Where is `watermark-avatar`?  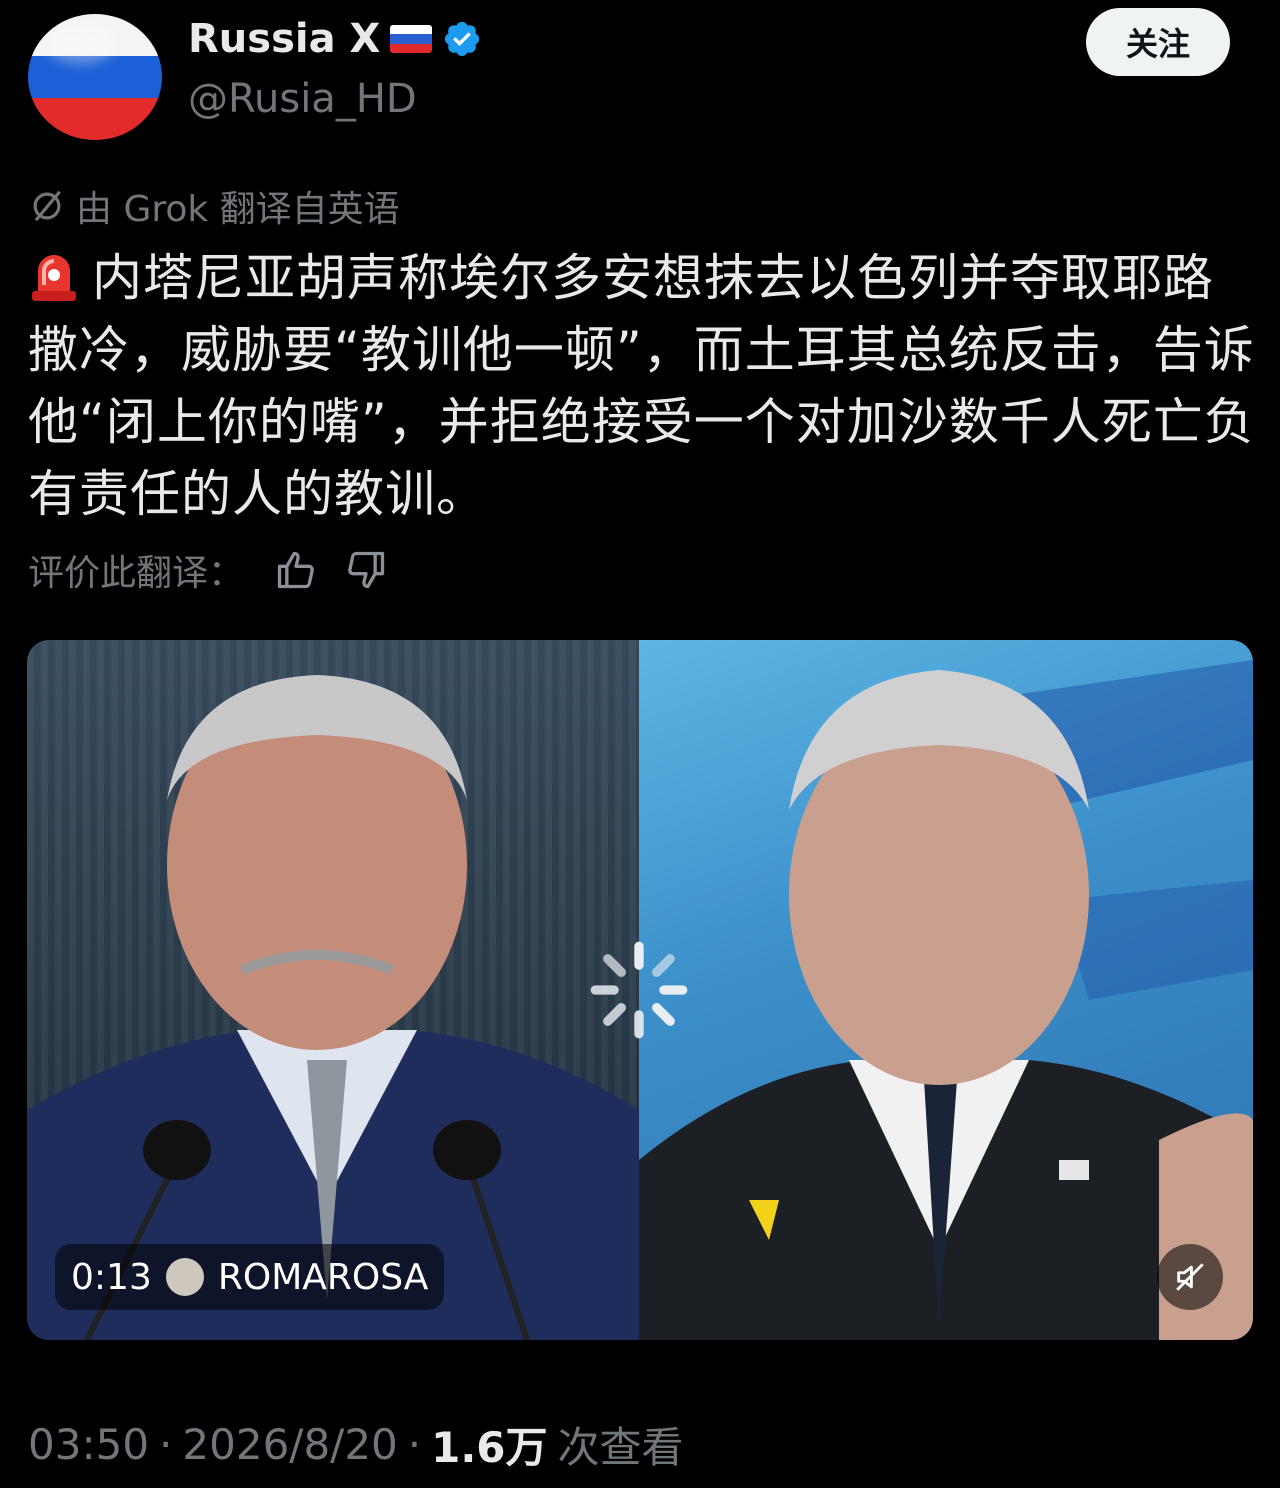
watermark-avatar is located at coordinates (184, 1277).